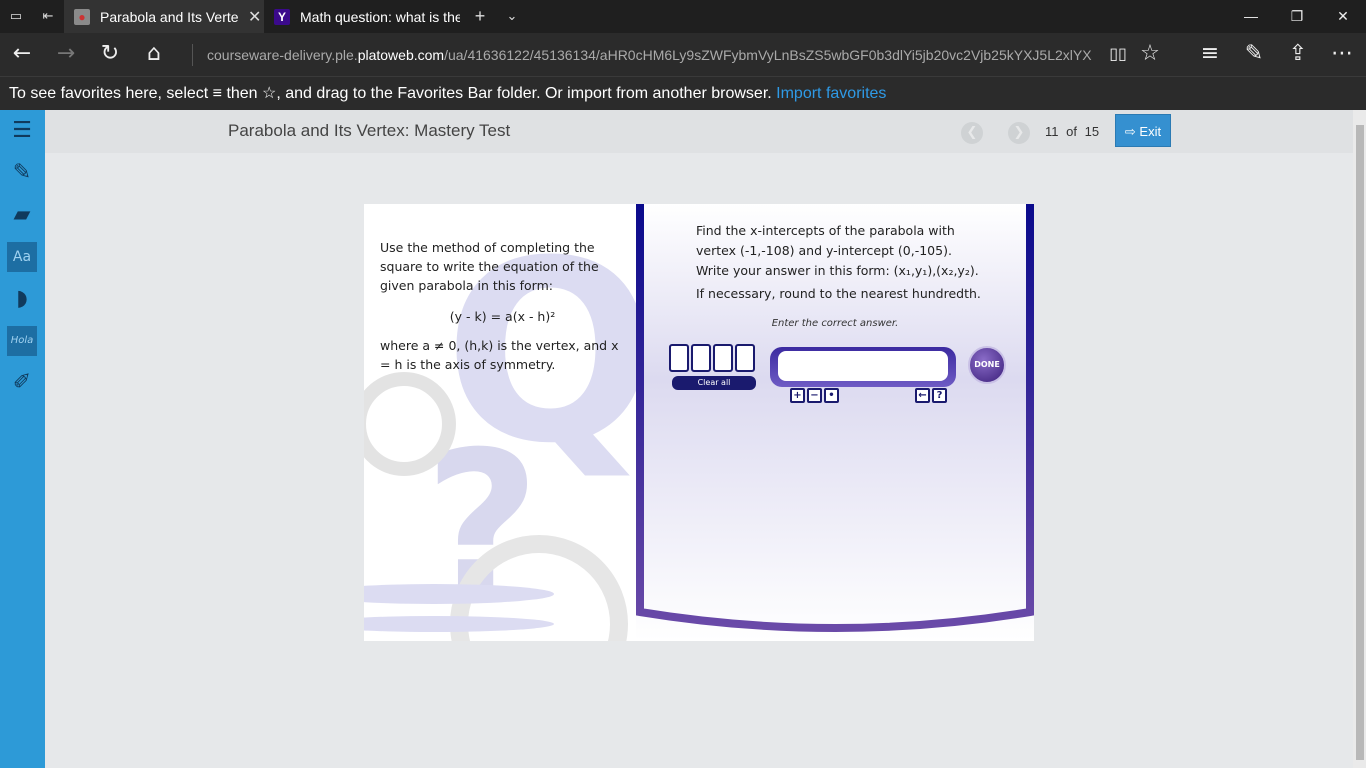 The image size is (1366, 768). Describe the element at coordinates (22, 173) in the screenshot. I see `edit-notes-icon: ✎` at that location.